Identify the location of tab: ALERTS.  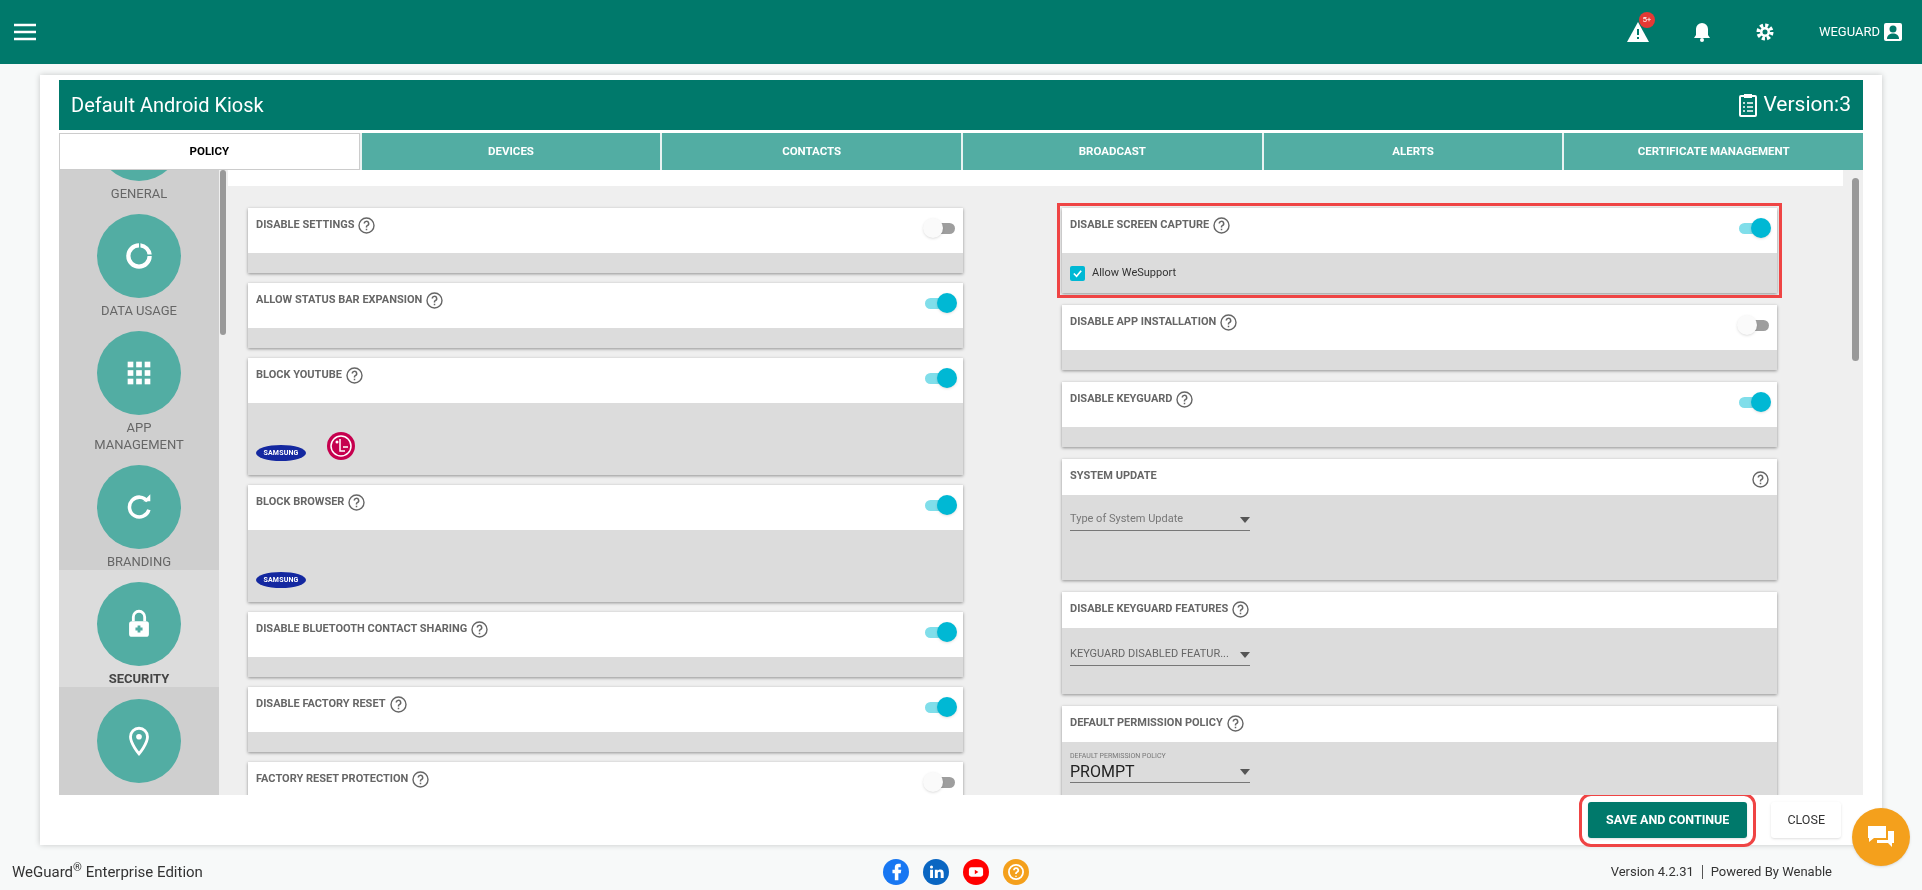
(1412, 151).